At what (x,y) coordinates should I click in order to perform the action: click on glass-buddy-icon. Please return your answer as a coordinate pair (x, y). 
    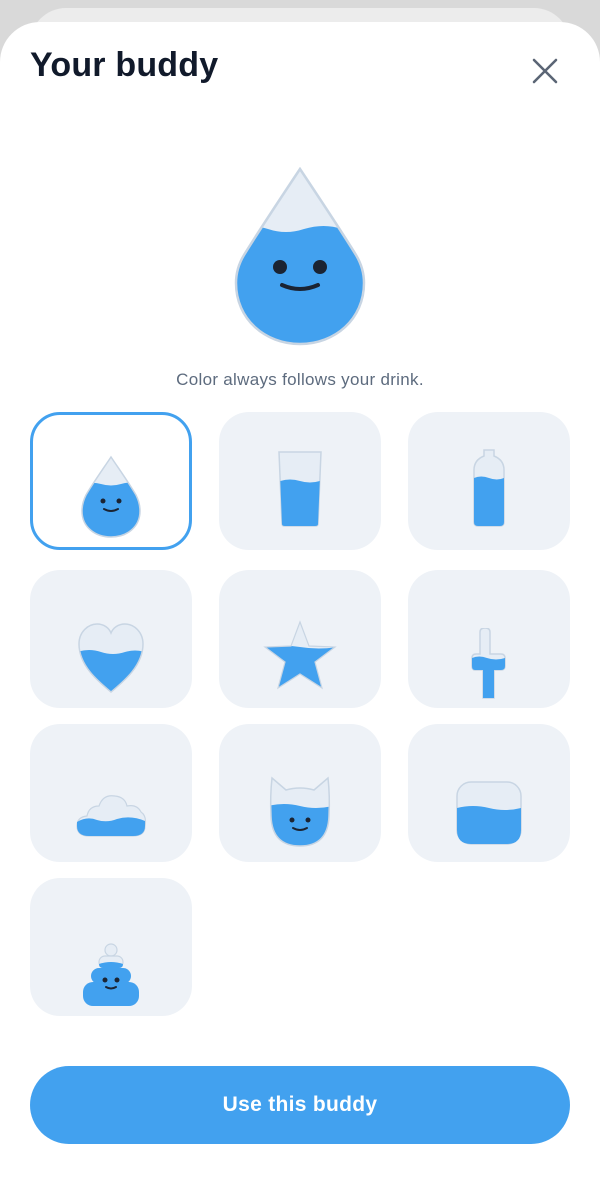
    Looking at the image, I should click on (300, 489).